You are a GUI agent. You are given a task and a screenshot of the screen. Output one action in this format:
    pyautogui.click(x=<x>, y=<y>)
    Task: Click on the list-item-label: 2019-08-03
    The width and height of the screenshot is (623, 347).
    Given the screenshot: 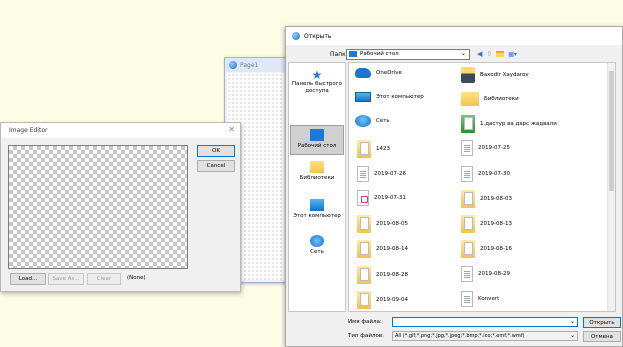 What is the action you would take?
    pyautogui.click(x=496, y=199)
    